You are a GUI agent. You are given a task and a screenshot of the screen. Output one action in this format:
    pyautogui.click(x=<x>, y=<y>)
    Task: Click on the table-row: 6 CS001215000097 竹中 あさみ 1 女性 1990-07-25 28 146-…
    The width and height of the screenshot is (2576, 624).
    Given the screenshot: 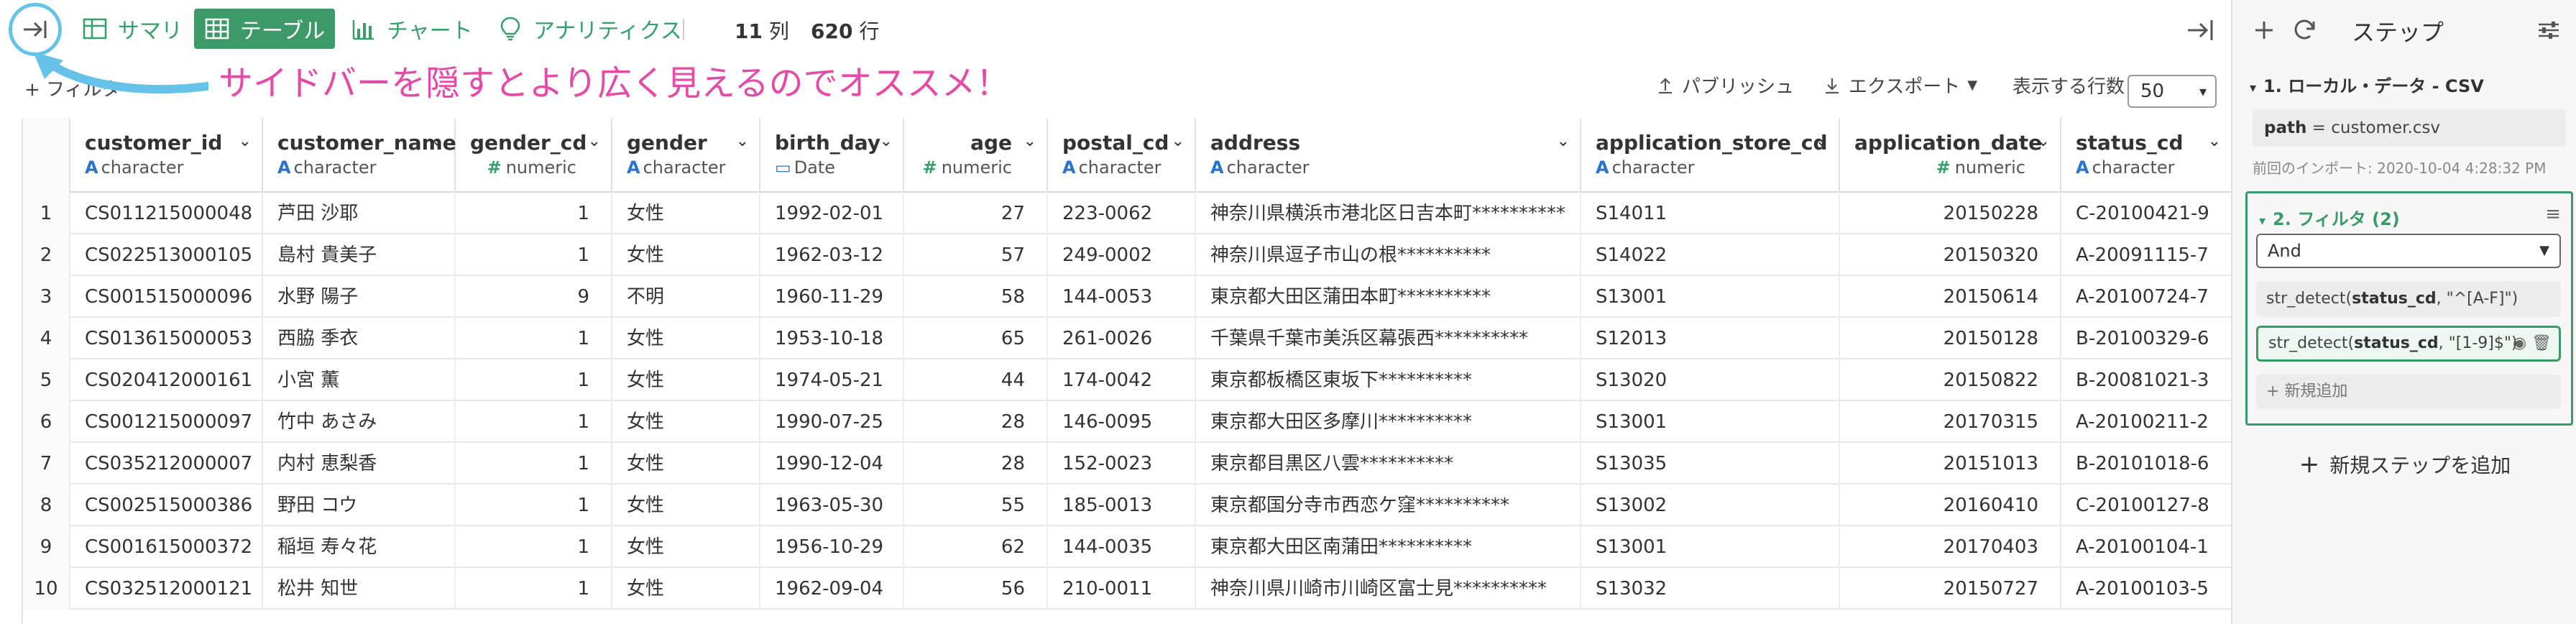 What is the action you would take?
    pyautogui.click(x=1127, y=422)
    